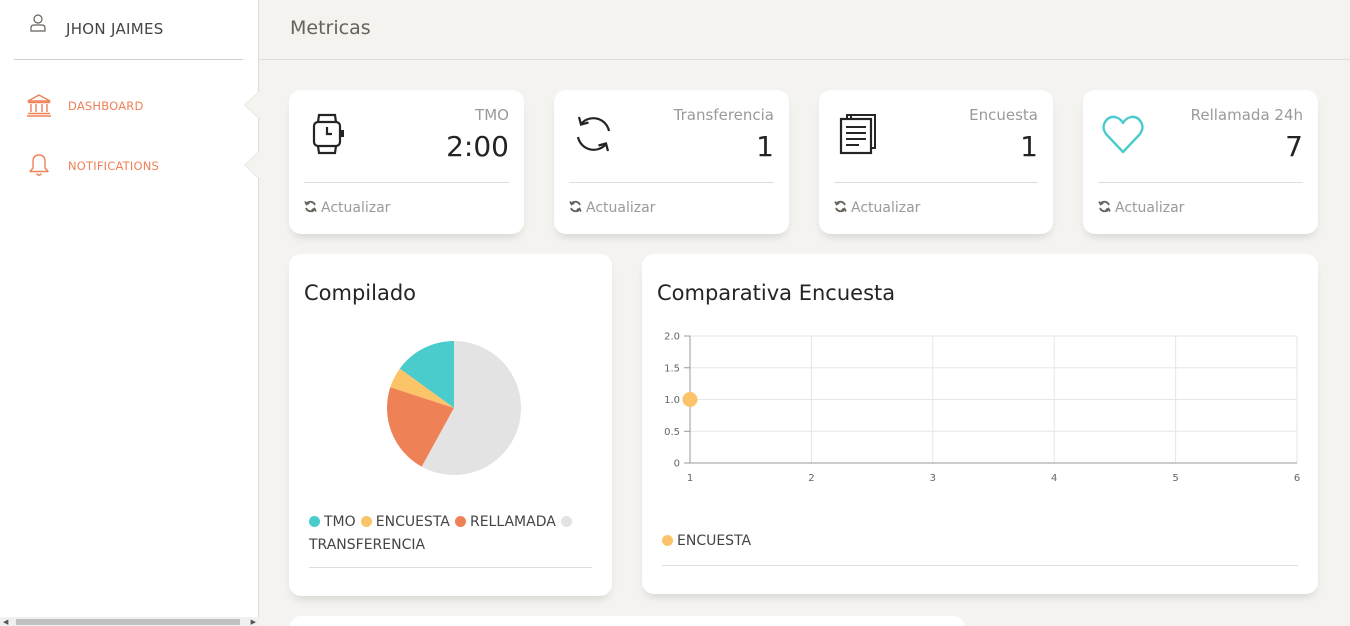 The width and height of the screenshot is (1350, 626). I want to click on bank-icon, so click(39, 105).